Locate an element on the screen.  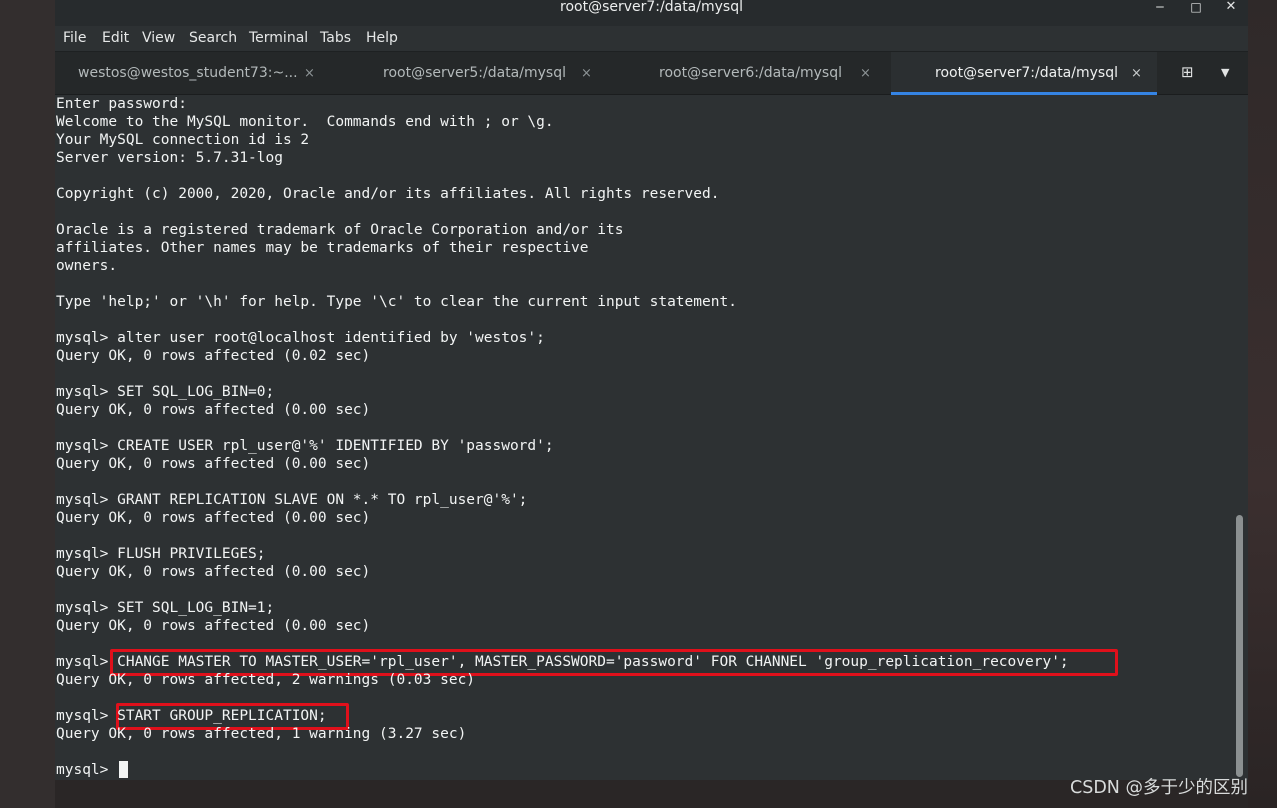
tab-westos: westos@westos_student73:~... × is located at coordinates (196, 73).